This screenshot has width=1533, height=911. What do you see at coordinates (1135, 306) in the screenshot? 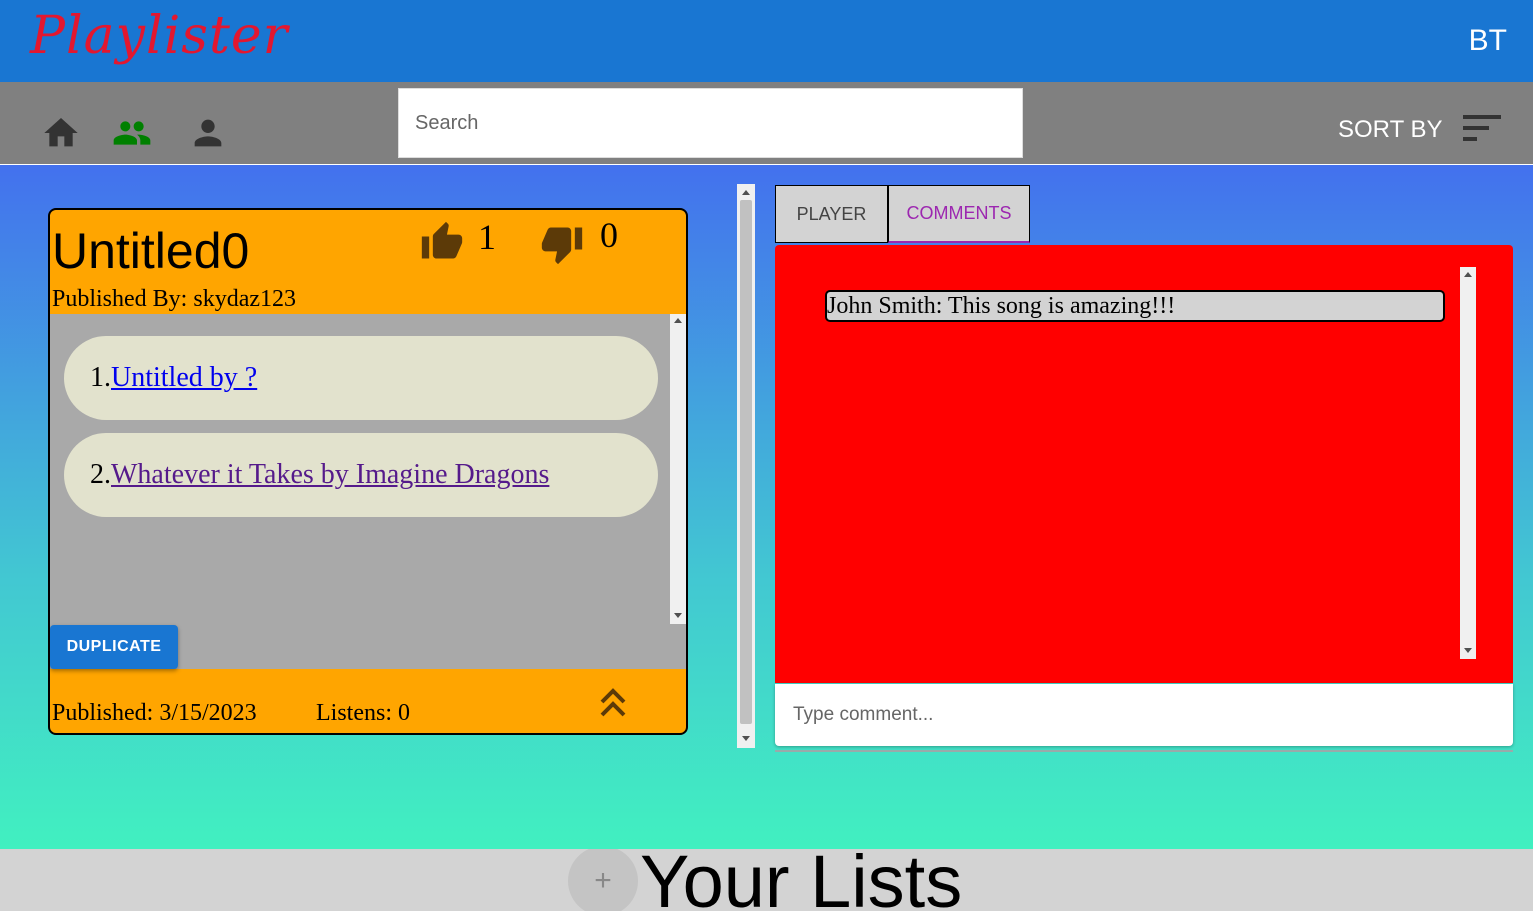
I see `comment-item: John Smith: This song is amazing!!!` at bounding box center [1135, 306].